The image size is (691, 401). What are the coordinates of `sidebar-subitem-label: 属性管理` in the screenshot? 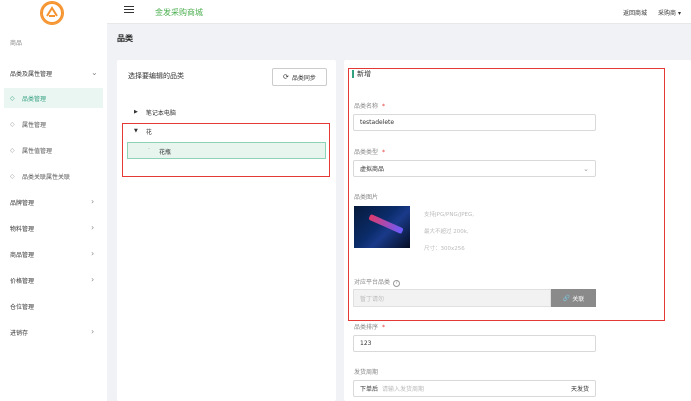 It's located at (34, 125).